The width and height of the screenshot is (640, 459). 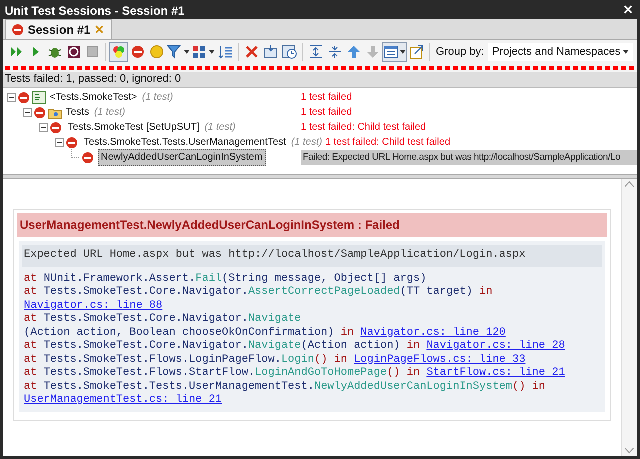 I want to click on double-play-icon, so click(x=16, y=52).